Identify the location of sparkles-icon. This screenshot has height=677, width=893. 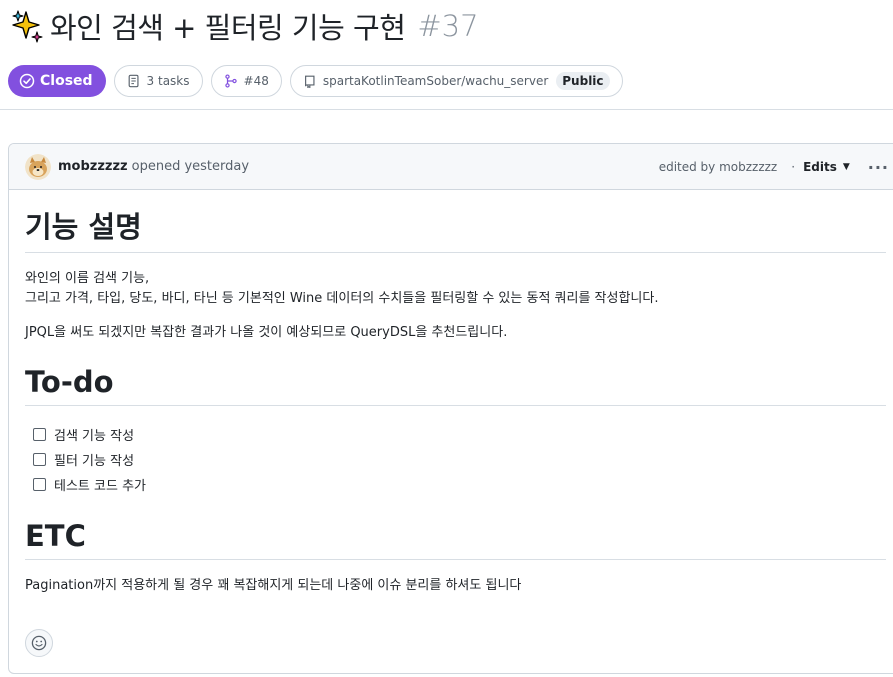
(28, 26).